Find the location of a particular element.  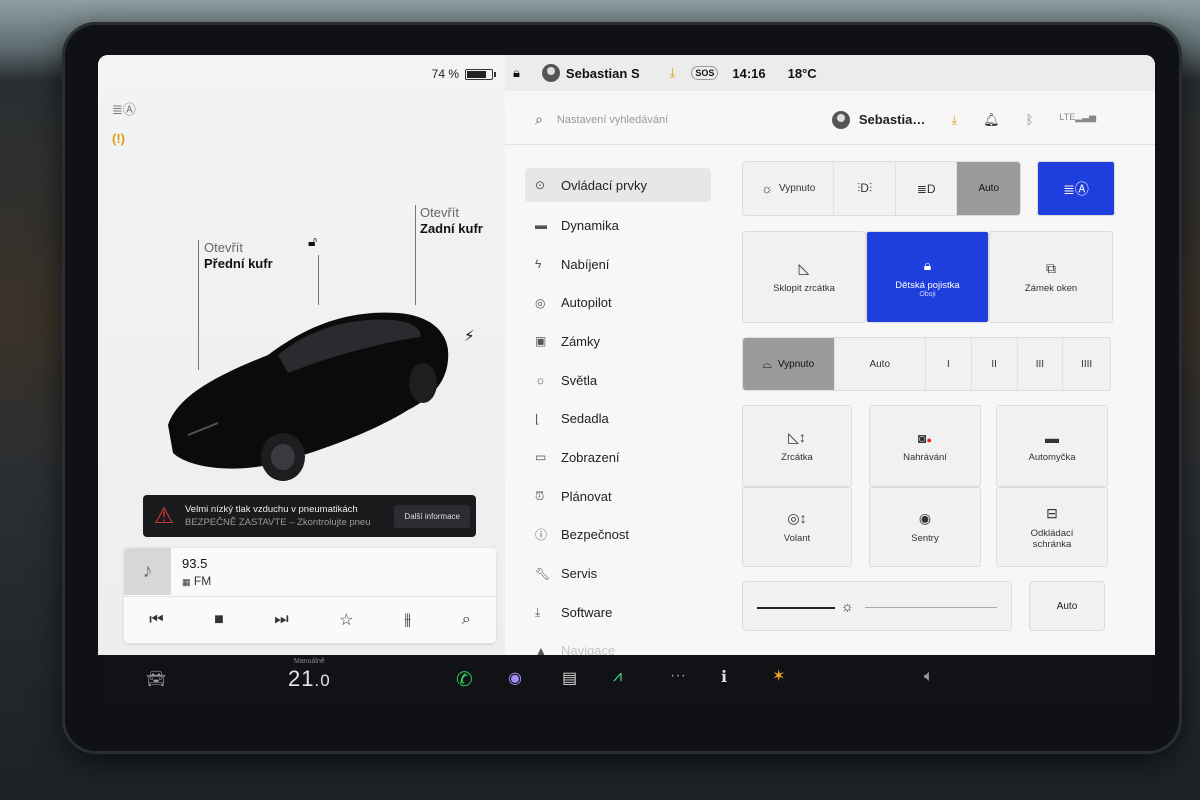

menu-item-dynamics: ▬ Dynamika is located at coordinates (618, 225).